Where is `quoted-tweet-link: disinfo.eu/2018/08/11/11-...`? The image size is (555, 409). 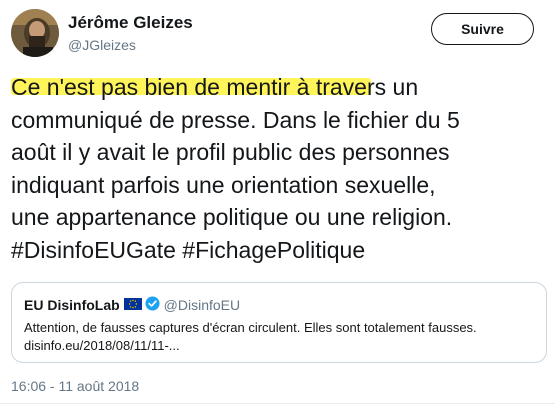
quoted-tweet-link: disinfo.eu/2018/08/11/11-... is located at coordinates (102, 346).